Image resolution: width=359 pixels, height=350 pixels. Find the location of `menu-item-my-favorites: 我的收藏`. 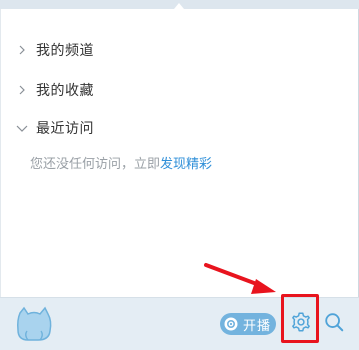

menu-item-my-favorites: 我的收藏 is located at coordinates (54, 90).